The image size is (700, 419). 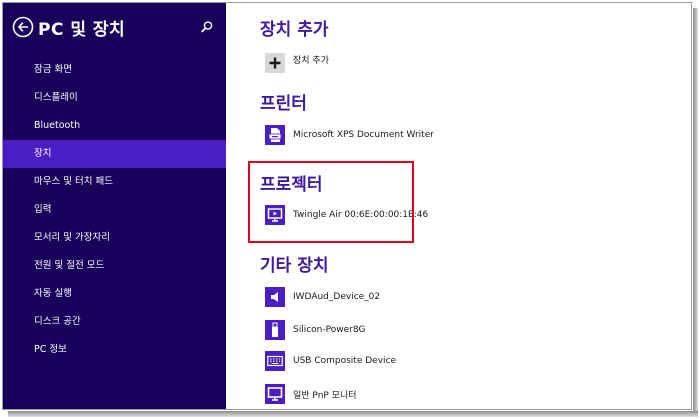 I want to click on plus-icon, so click(x=275, y=63).